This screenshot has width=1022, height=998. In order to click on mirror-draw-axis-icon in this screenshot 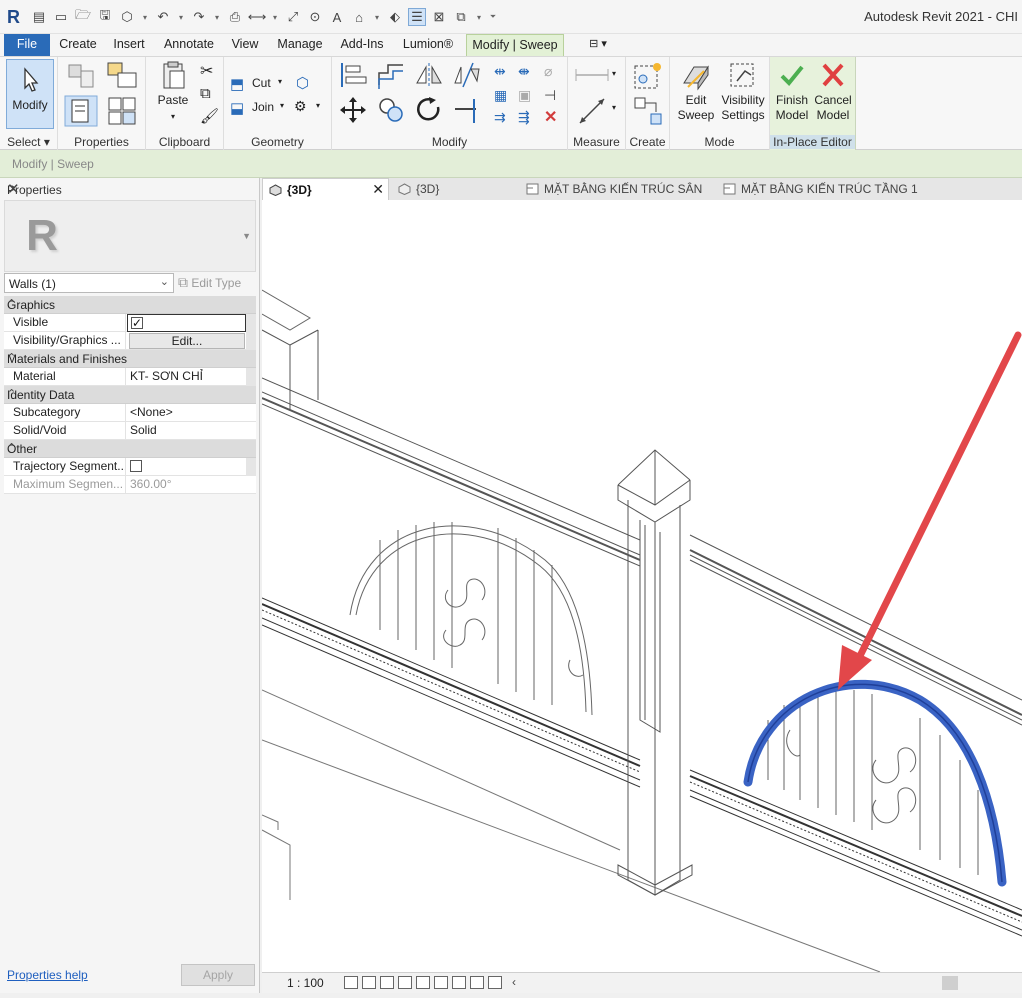, I will do `click(467, 75)`.